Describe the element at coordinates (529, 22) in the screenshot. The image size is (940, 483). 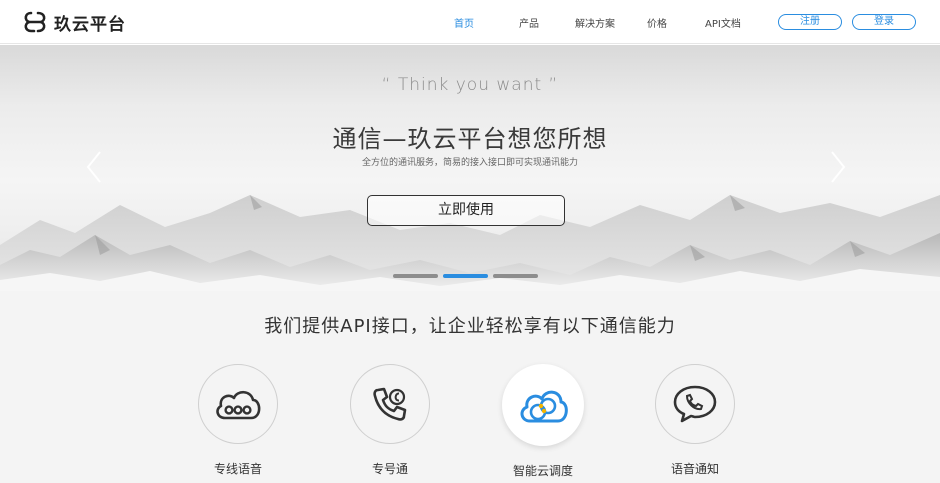
I see `nav-item-products: 产品` at that location.